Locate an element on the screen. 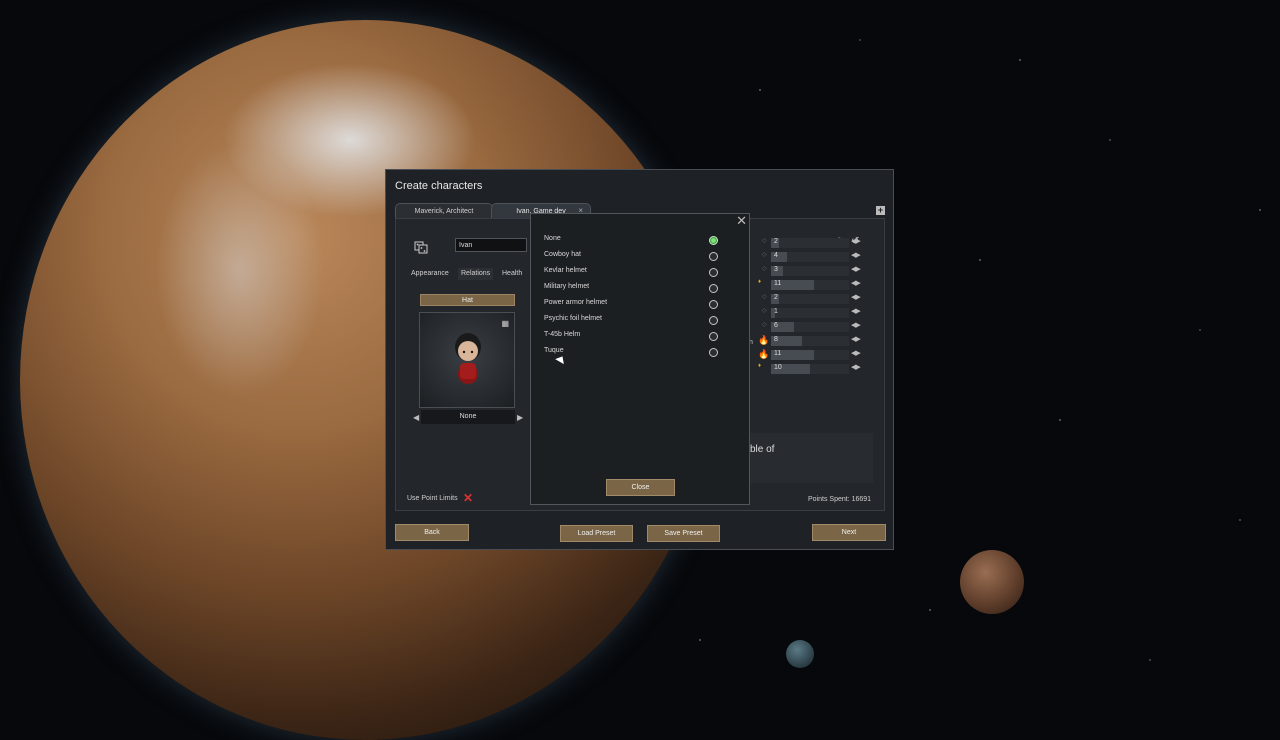  skill-row: 🔥 11 ◀▶ is located at coordinates (807, 355).